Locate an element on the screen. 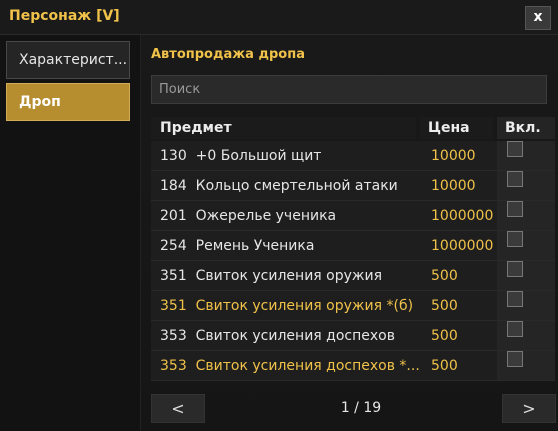 The image size is (558, 431). page-indicator: 1 / 19 is located at coordinates (361, 408).